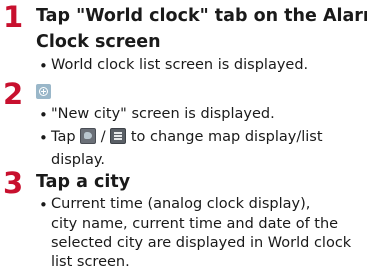  I want to click on tap-label: Tap, so click(63, 137).